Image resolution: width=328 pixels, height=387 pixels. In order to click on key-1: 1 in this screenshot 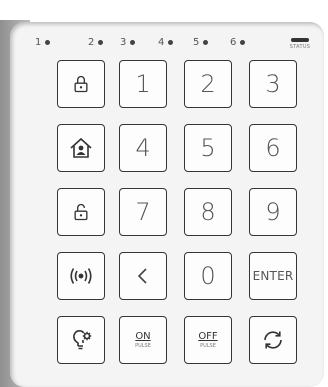, I will do `click(143, 84)`.